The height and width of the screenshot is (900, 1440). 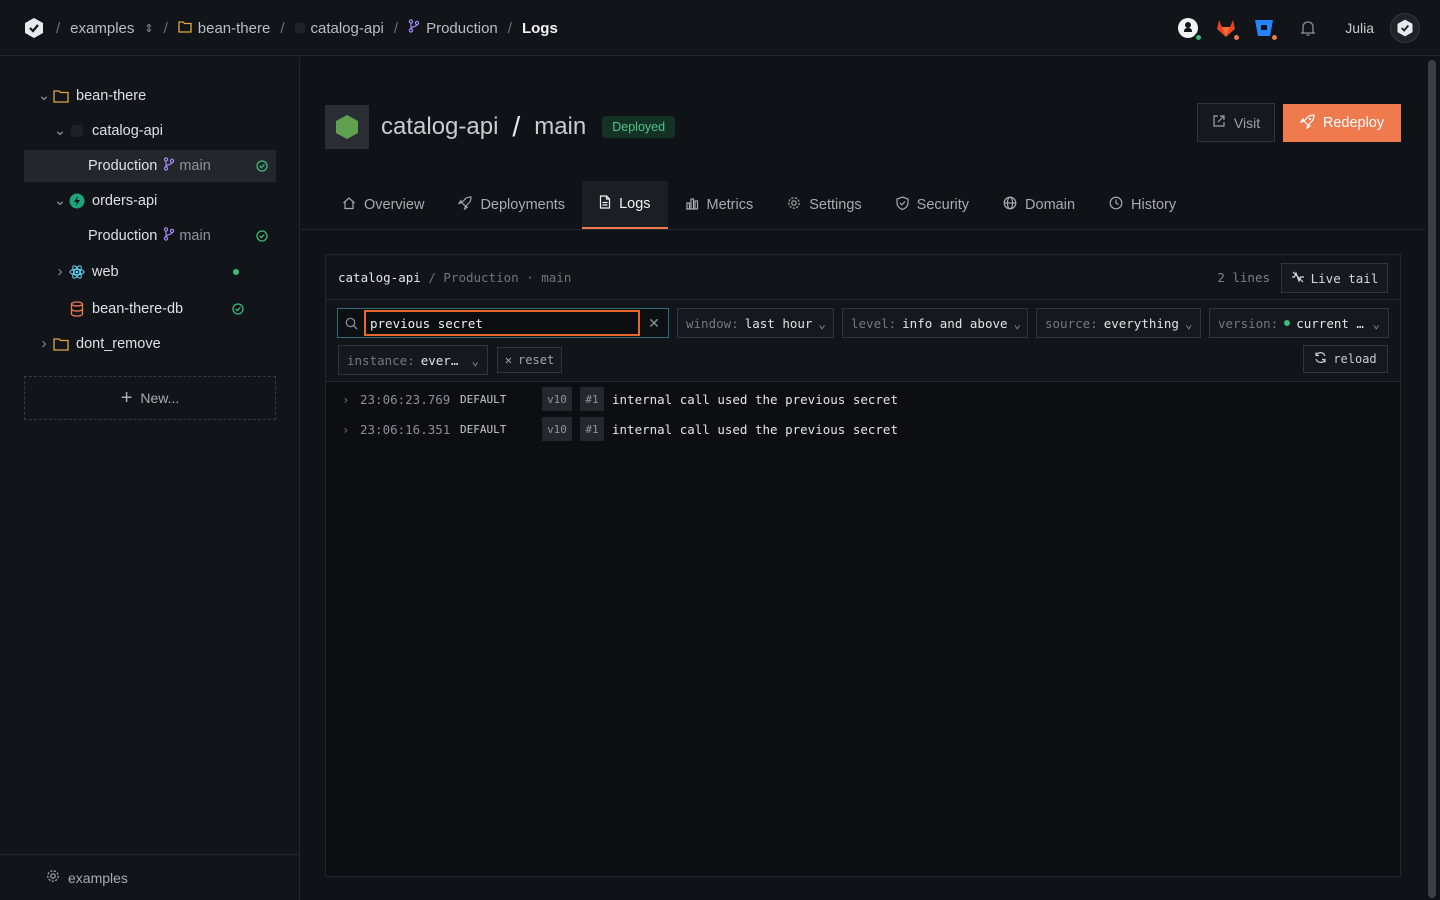 What do you see at coordinates (150, 272) in the screenshot?
I see `tree-item-web: › web` at bounding box center [150, 272].